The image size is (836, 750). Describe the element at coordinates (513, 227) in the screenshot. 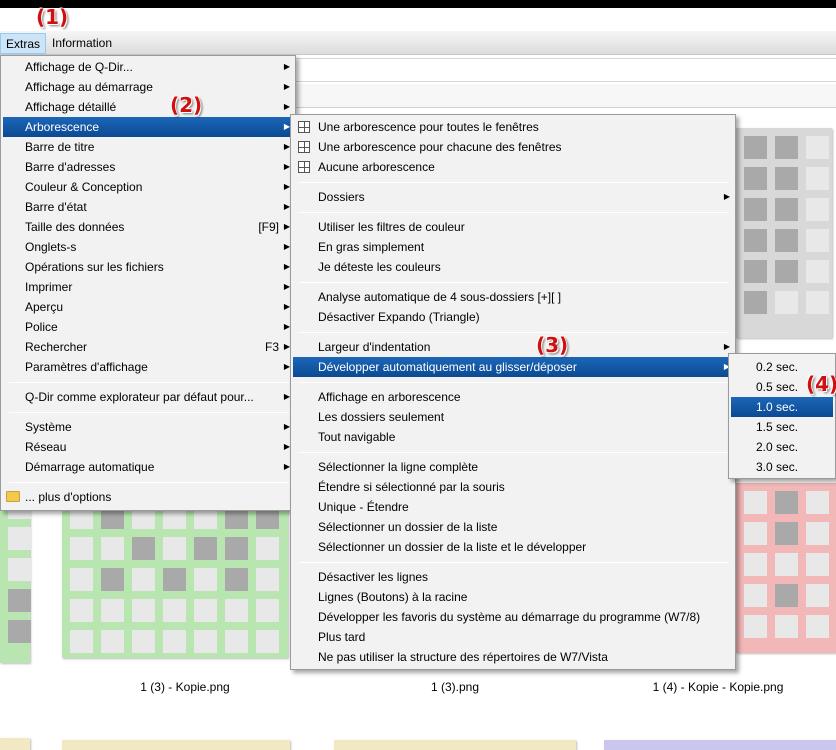

I see `tree-item-utiliser-les-filtres-de-couleur: Utiliser les filtres de couleur` at that location.